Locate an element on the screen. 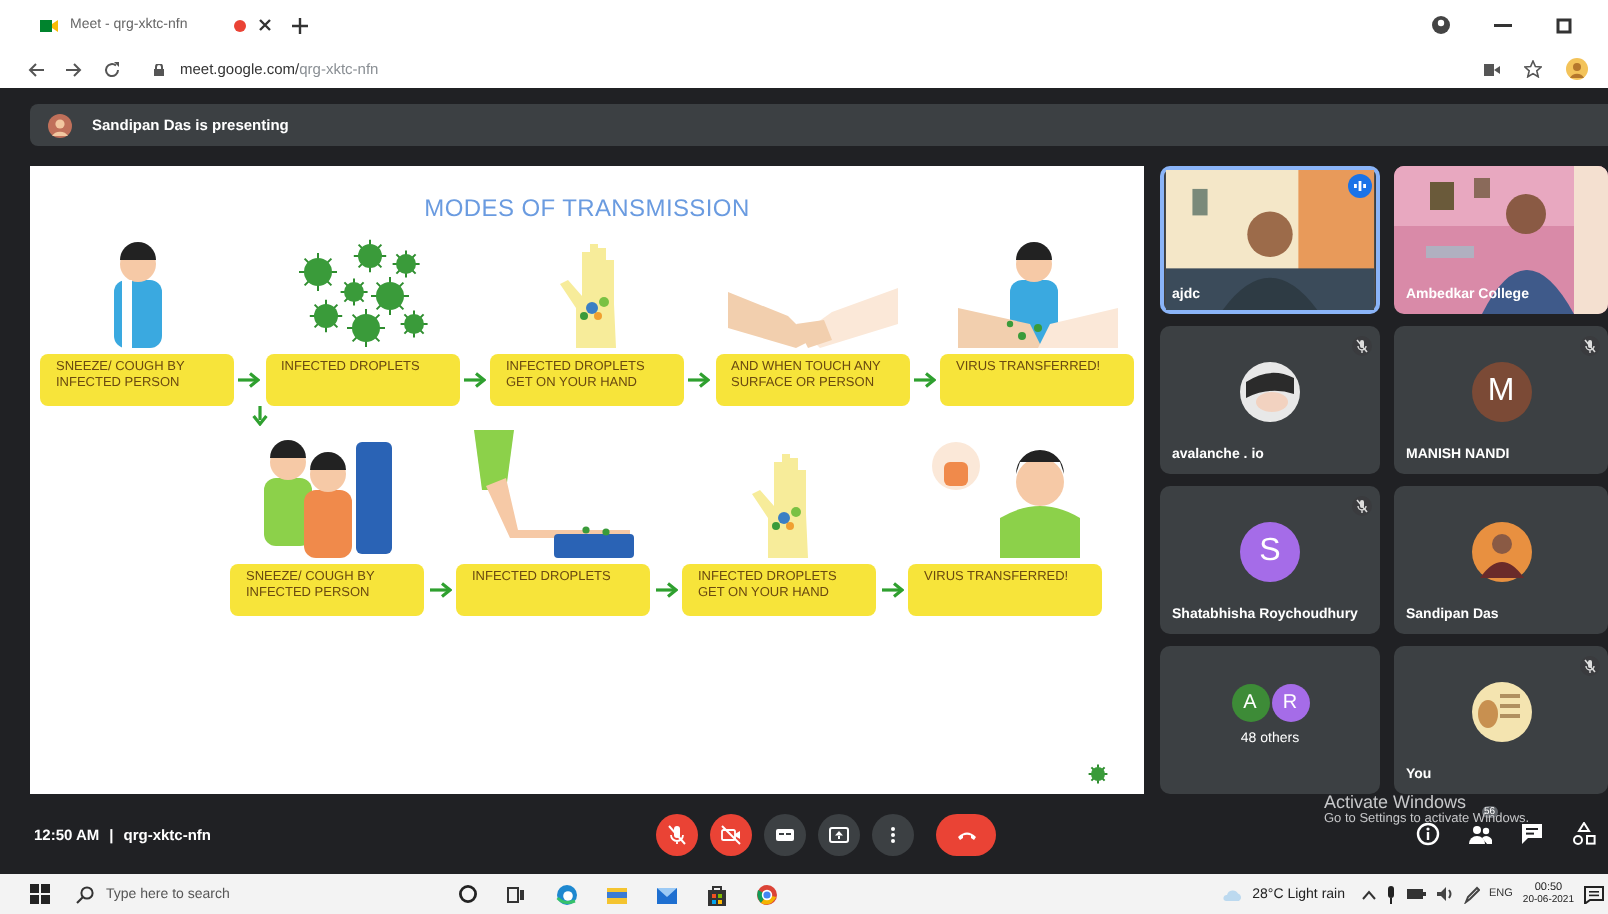  captions-icon is located at coordinates (785, 834).